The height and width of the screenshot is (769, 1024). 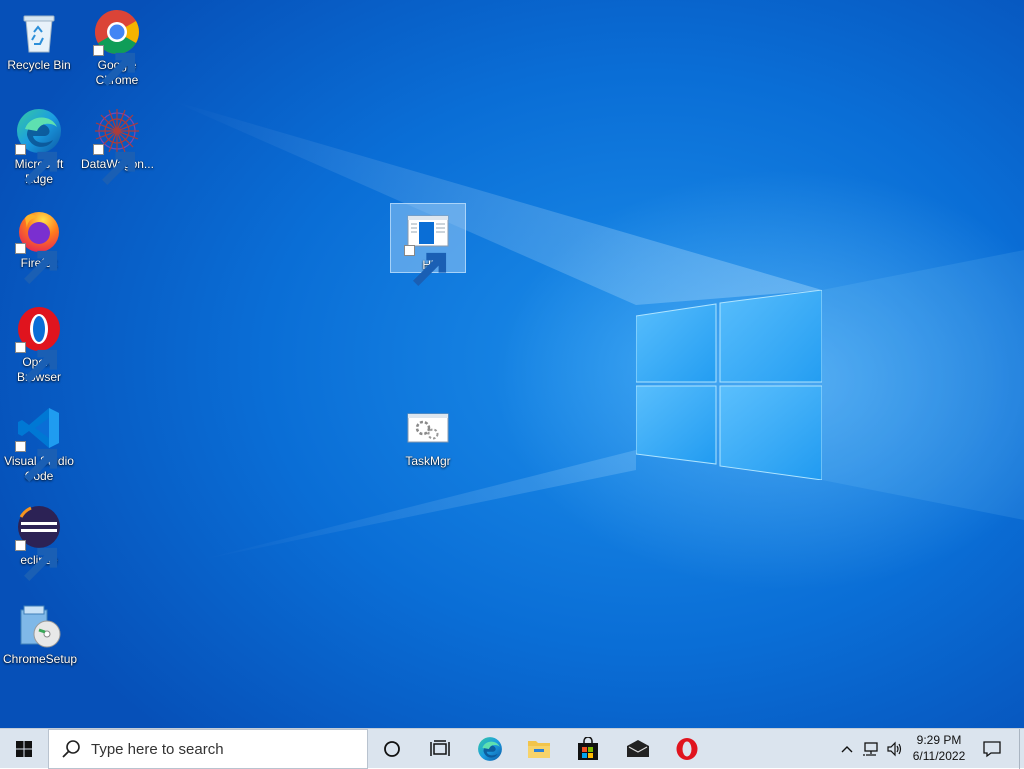 What do you see at coordinates (40, 626) in the screenshot?
I see `chrome-setup-icon` at bounding box center [40, 626].